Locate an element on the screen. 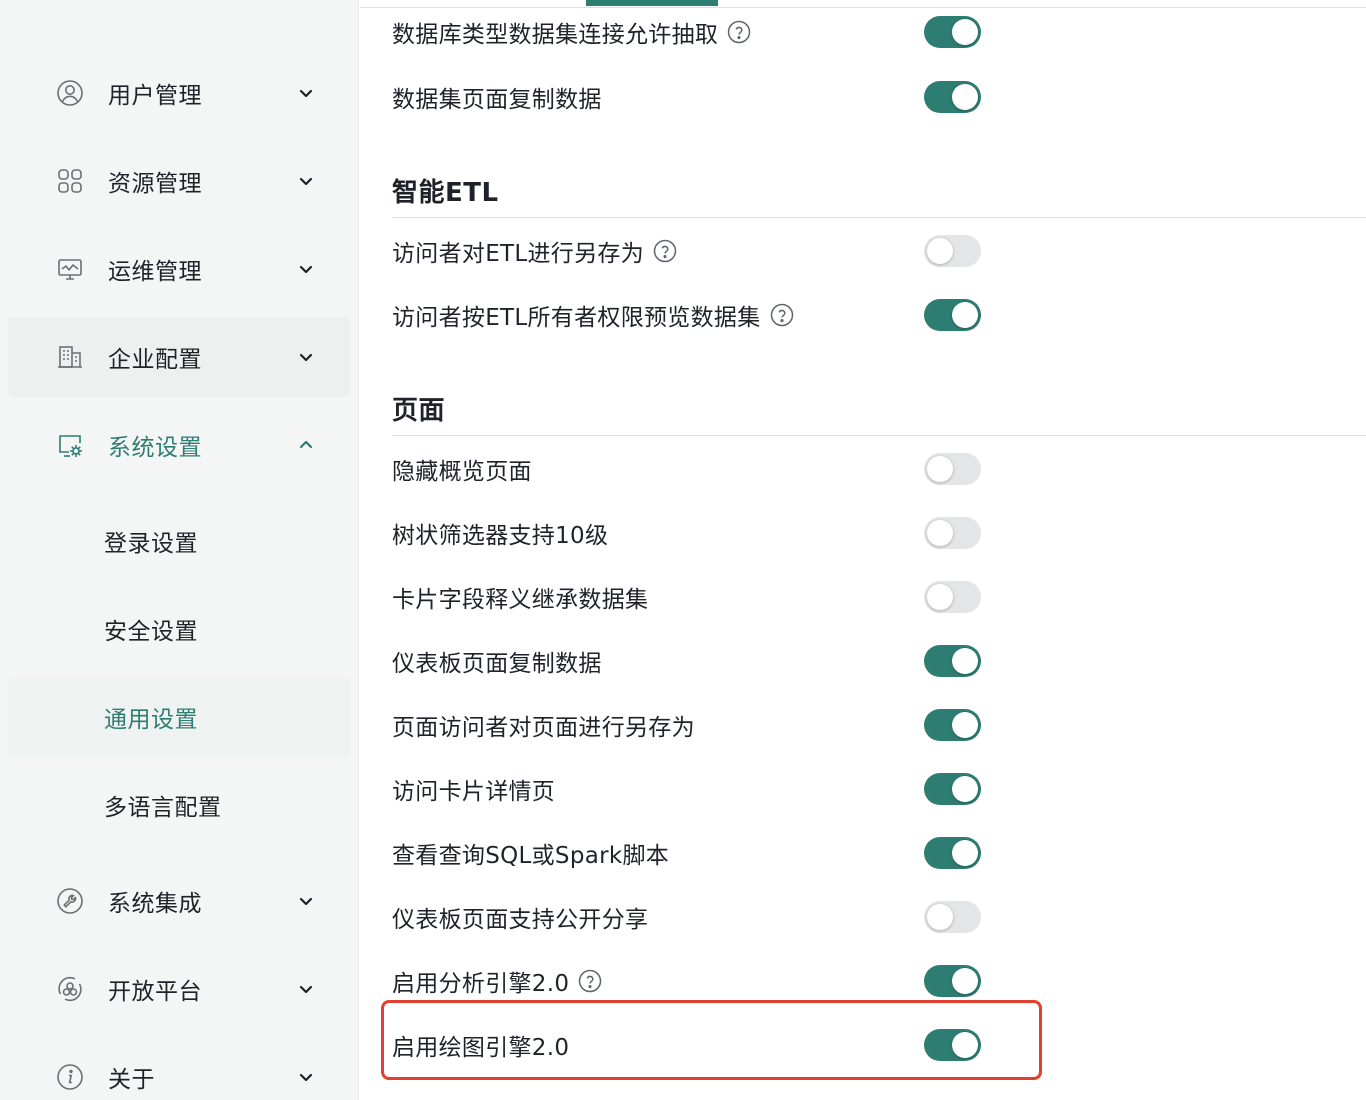 The image size is (1366, 1100). sidebar-item-resource-management: 资源管理 is located at coordinates (179, 181).